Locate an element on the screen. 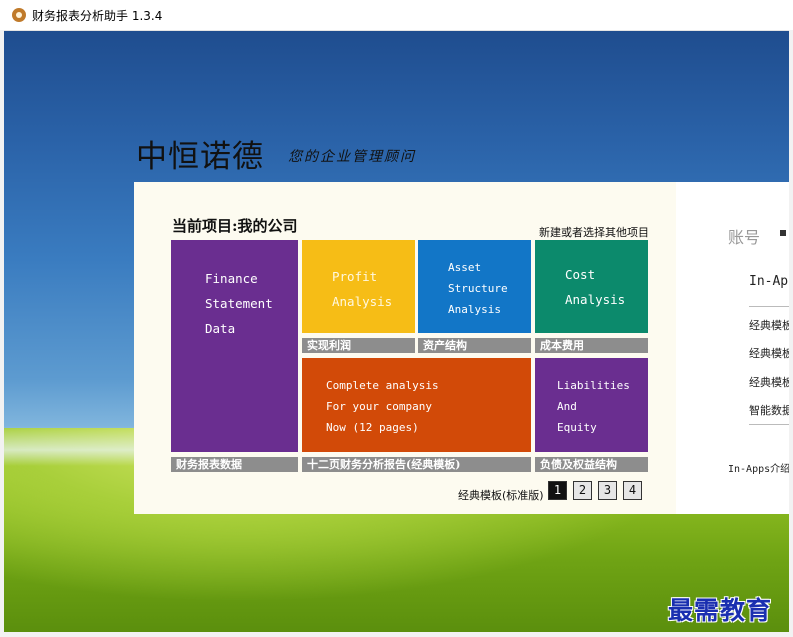 The width and height of the screenshot is (793, 637). side-item-smart-data: 智能数据 is located at coordinates (769, 410).